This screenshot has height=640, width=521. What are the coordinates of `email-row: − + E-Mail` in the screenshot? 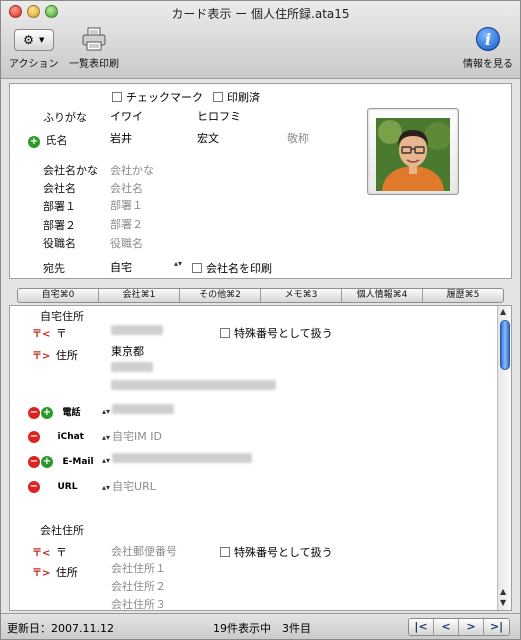 It's located at (61, 461).